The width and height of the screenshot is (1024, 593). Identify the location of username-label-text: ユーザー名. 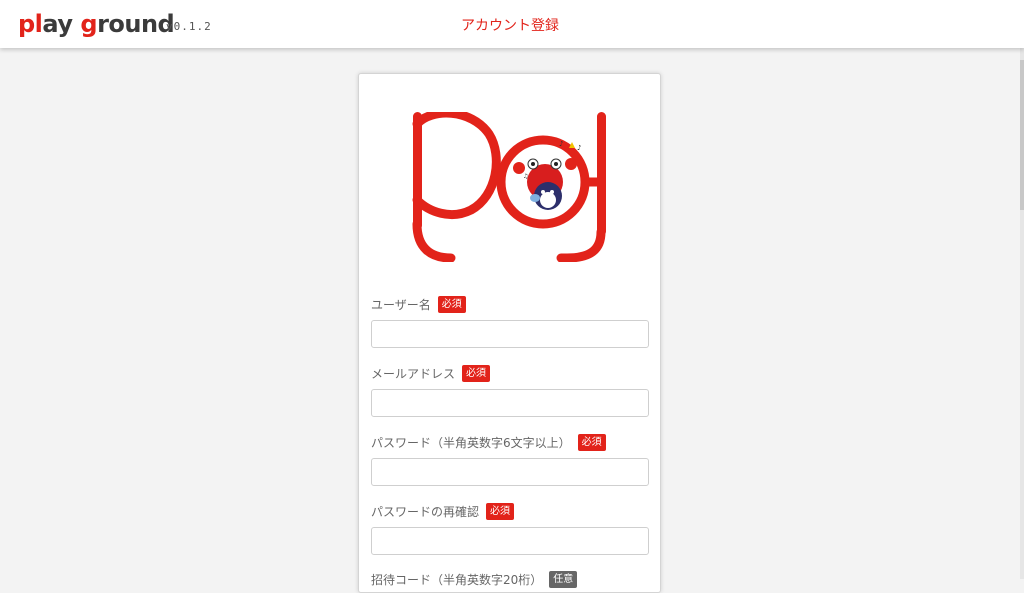
(401, 305).